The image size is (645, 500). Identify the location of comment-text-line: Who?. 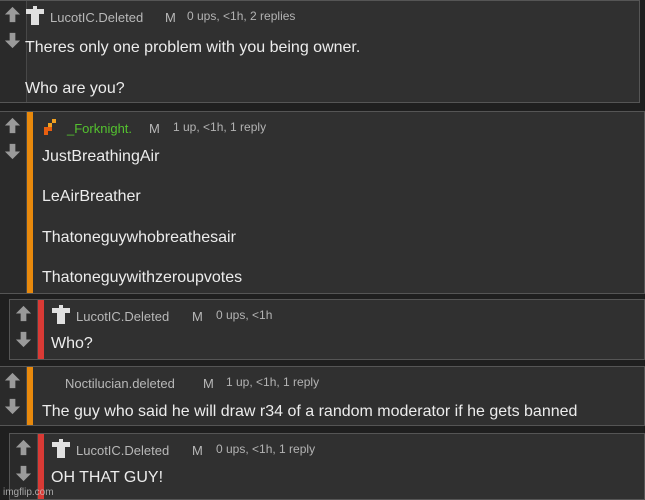
(72, 343).